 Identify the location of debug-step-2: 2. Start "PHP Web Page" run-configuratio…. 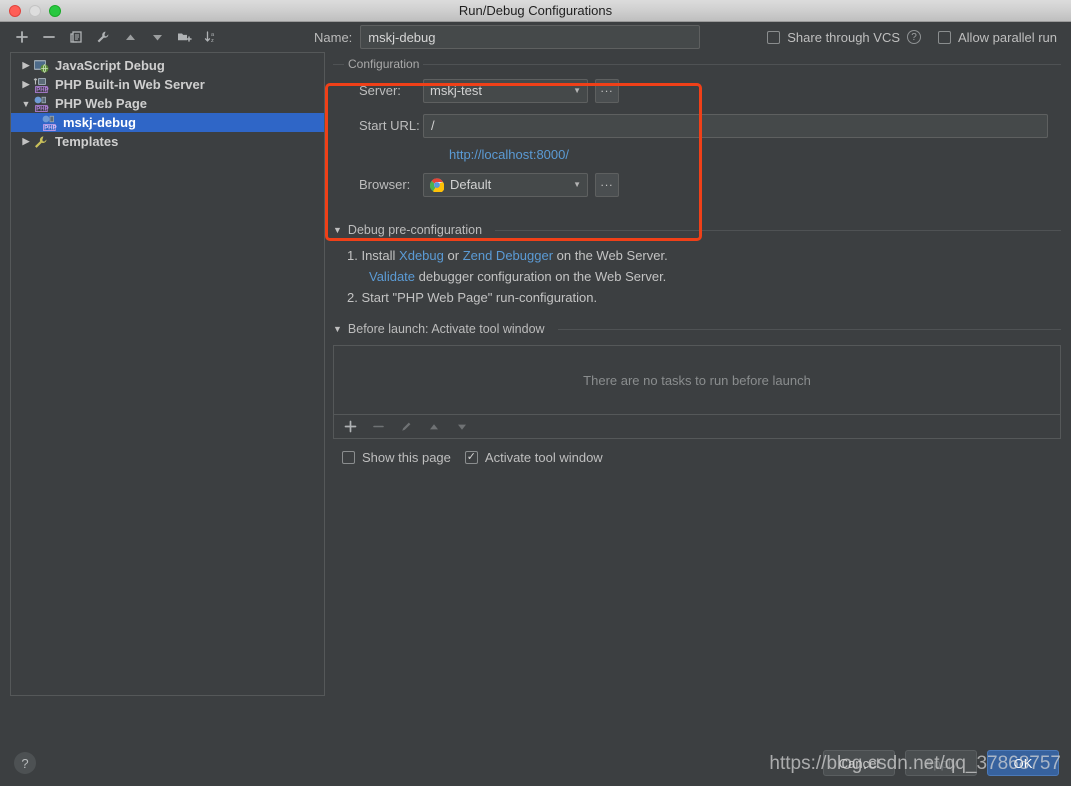
(472, 297).